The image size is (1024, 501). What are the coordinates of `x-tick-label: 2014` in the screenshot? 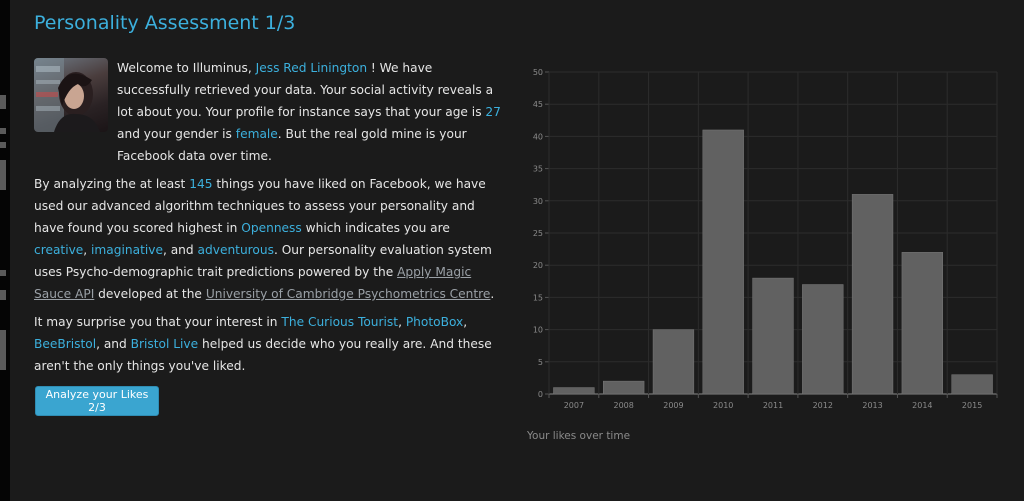 It's located at (922, 405).